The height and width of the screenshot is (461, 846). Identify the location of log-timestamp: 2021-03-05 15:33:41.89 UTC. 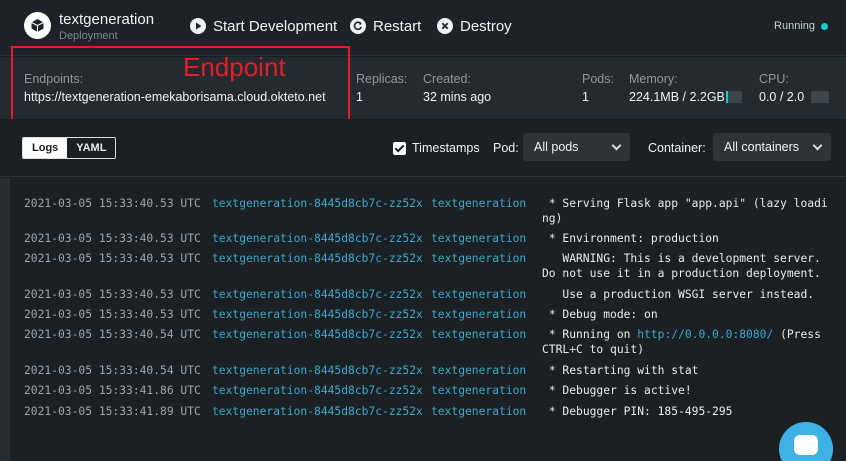
(112, 411).